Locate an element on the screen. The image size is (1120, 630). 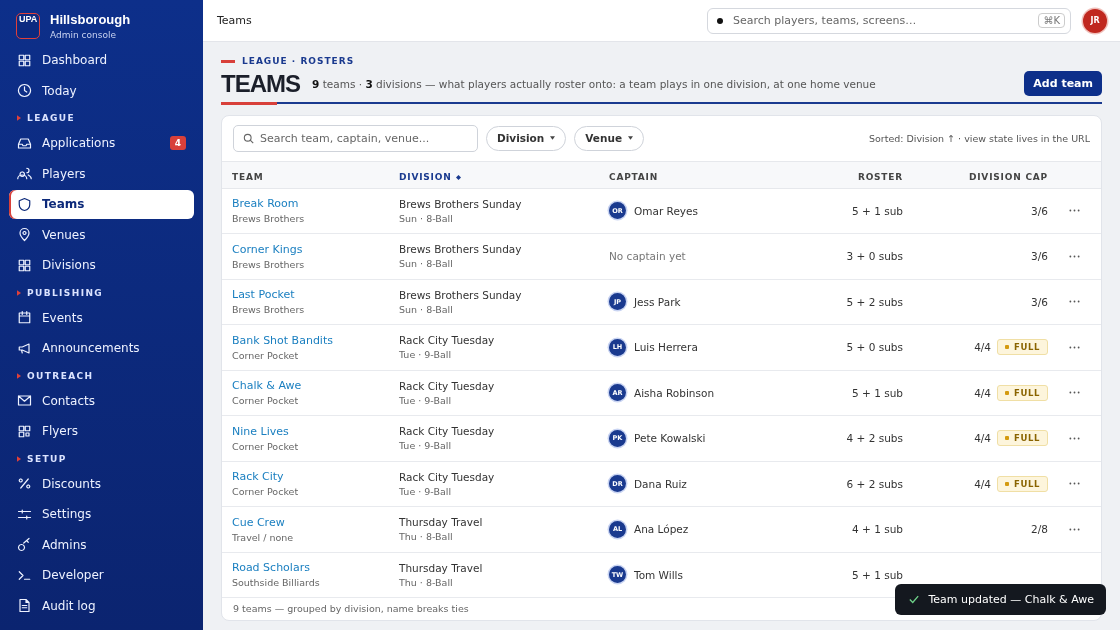
schedule-text: Thu · 8-Ball is located at coordinates (426, 537).